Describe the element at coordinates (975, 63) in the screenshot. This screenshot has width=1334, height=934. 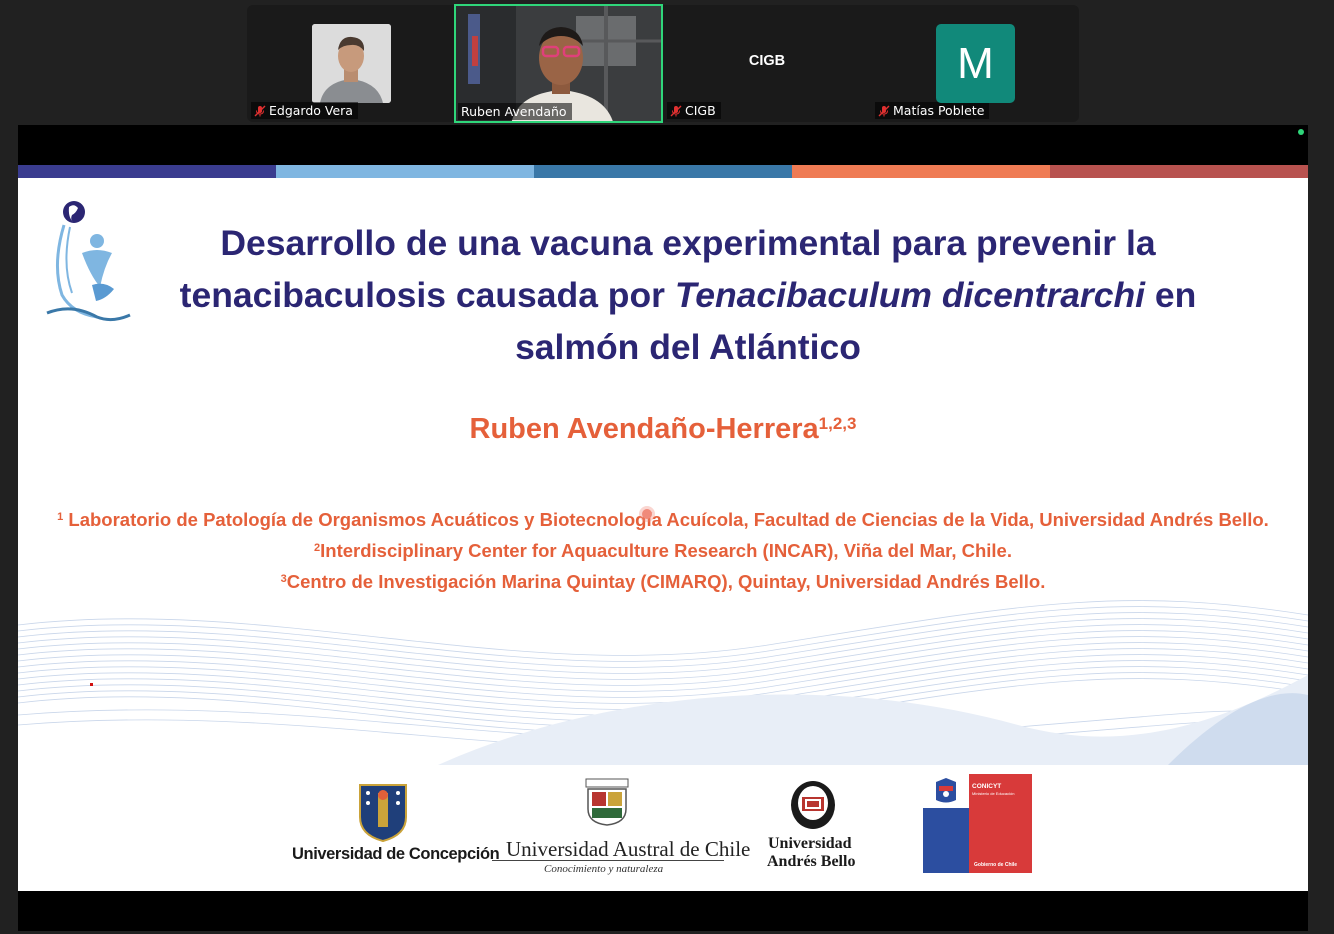
I see `avatar: M` at that location.